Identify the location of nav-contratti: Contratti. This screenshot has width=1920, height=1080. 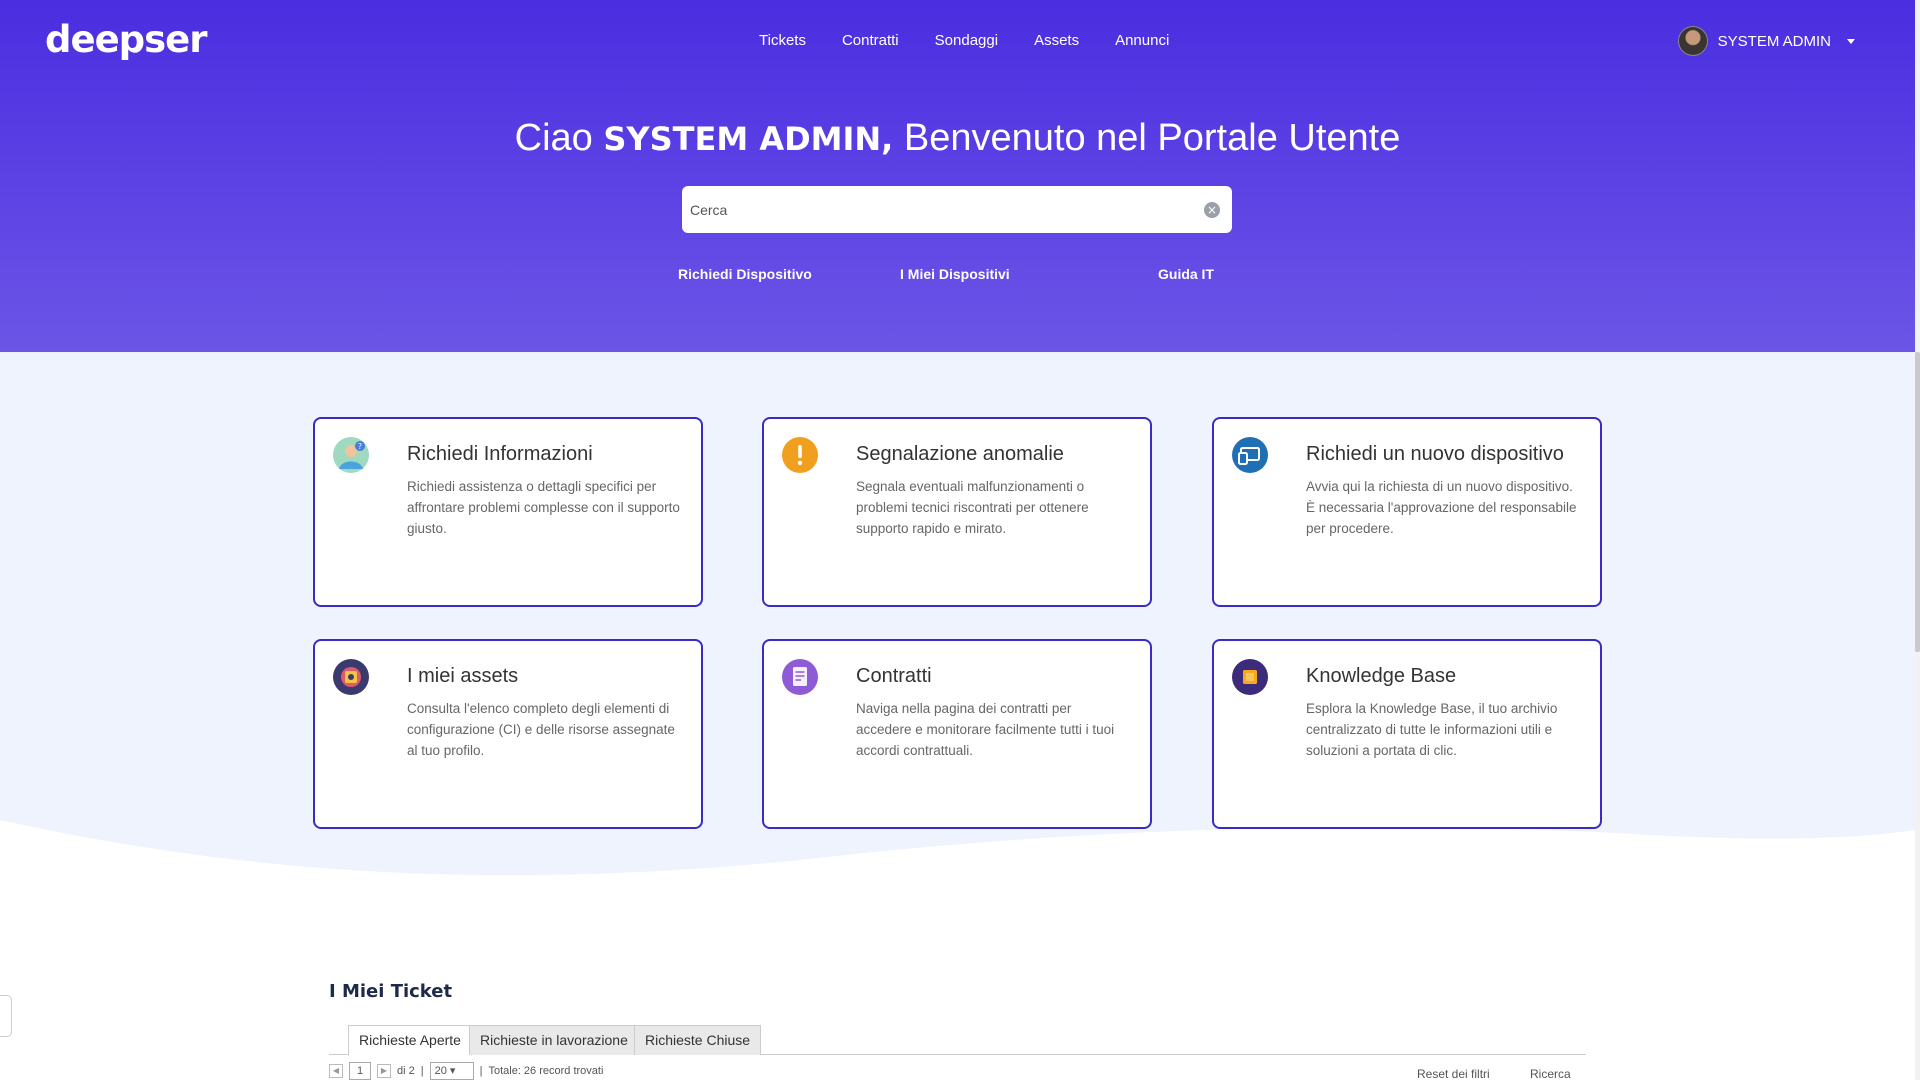
(870, 40).